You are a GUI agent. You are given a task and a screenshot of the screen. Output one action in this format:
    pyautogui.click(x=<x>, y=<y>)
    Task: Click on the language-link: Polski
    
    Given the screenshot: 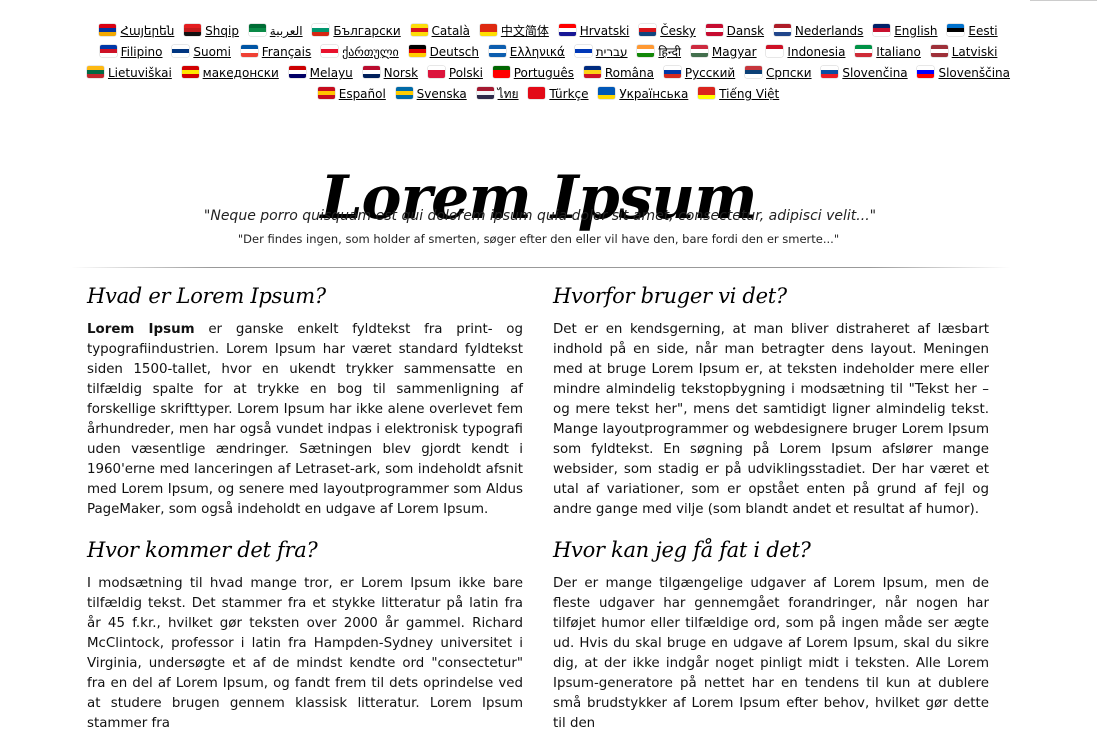 What is the action you would take?
    pyautogui.click(x=466, y=73)
    